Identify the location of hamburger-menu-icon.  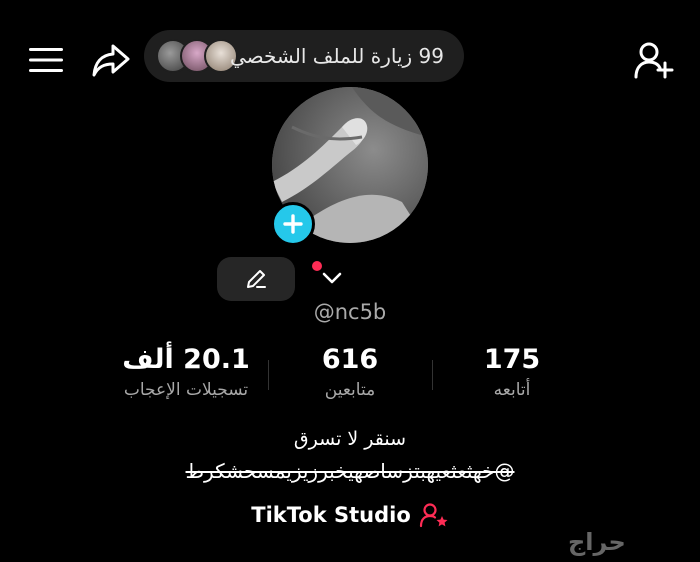
(46, 60).